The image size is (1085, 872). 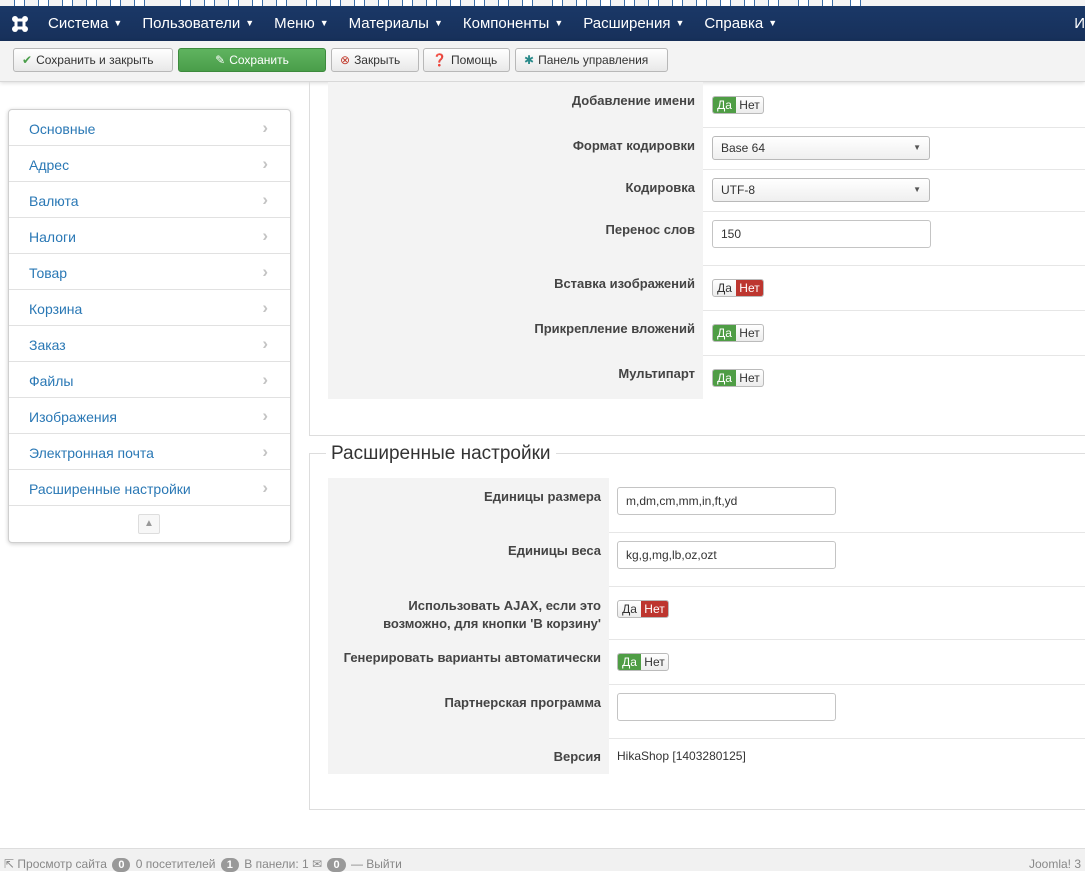 I want to click on menu-help: Справка ▼, so click(x=740, y=23).